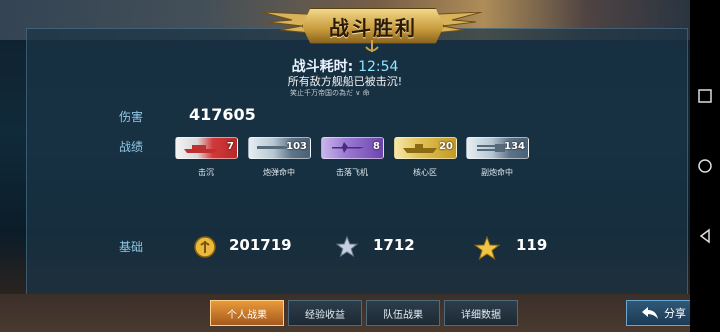 The image size is (720, 332). What do you see at coordinates (260, 245) in the screenshot?
I see `base-gold-value: 201719` at bounding box center [260, 245].